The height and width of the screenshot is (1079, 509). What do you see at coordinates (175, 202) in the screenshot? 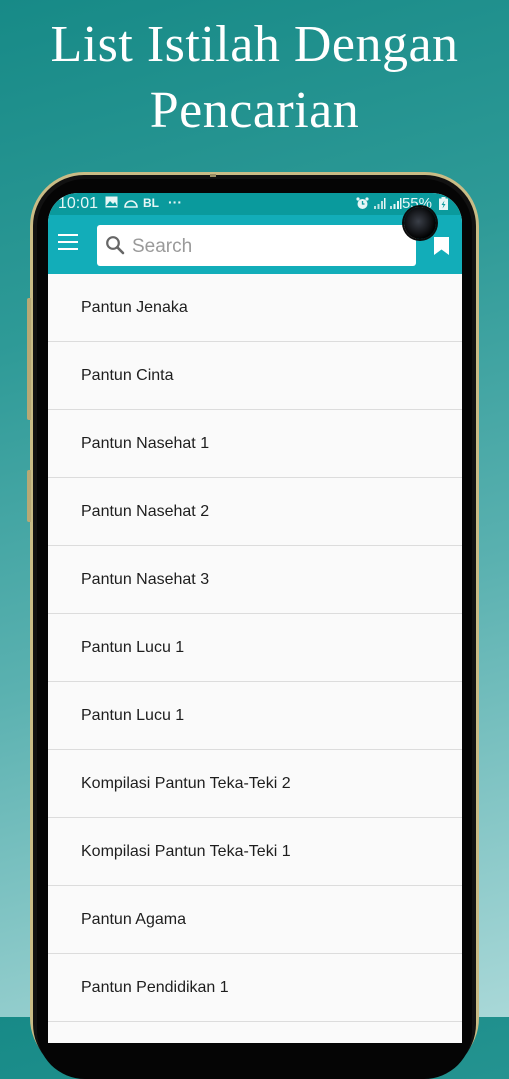
I see `more-notifications-icon: ···` at bounding box center [175, 202].